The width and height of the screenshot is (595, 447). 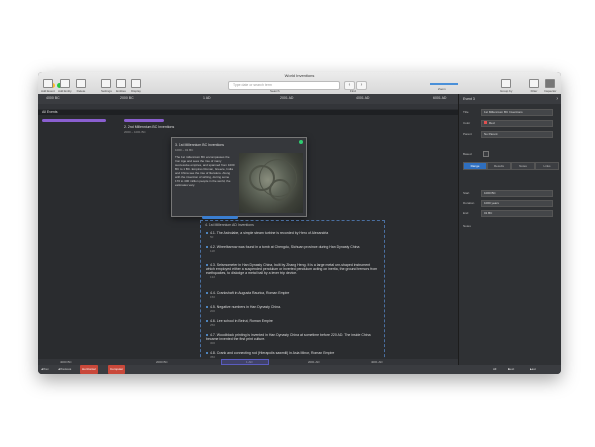 What do you see at coordinates (363, 98) in the screenshot?
I see `ruler-tick: 4001 AD` at bounding box center [363, 98].